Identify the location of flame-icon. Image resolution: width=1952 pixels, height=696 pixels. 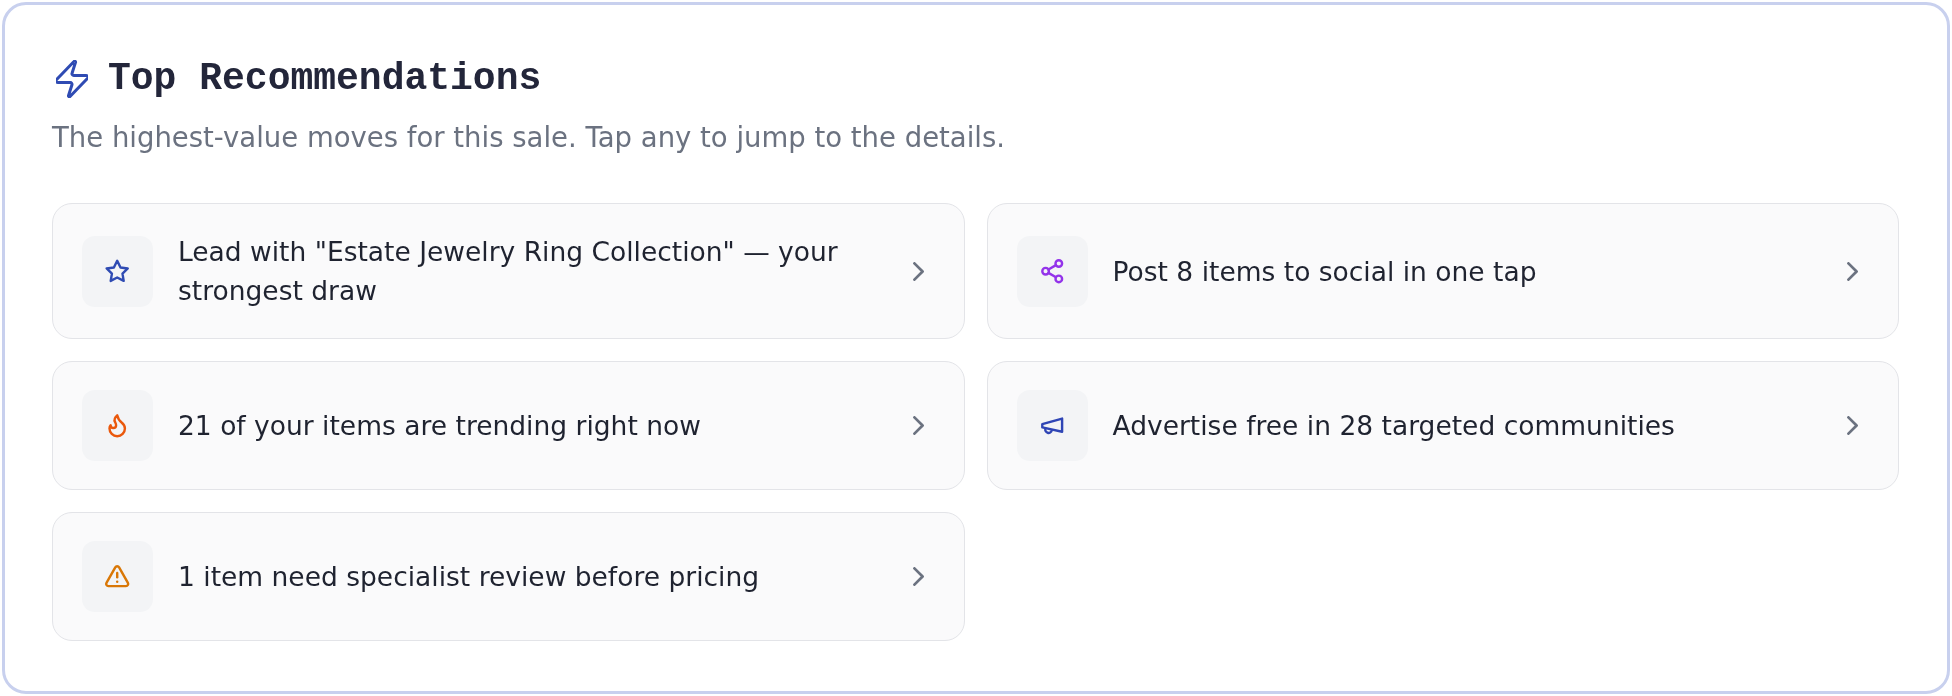
(117, 425).